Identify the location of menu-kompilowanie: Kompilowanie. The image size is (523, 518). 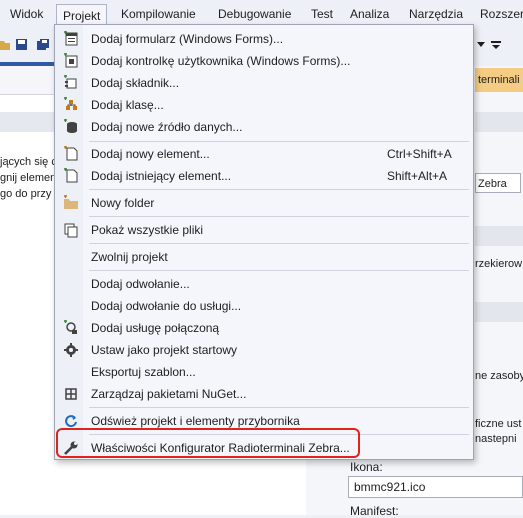
(158, 13).